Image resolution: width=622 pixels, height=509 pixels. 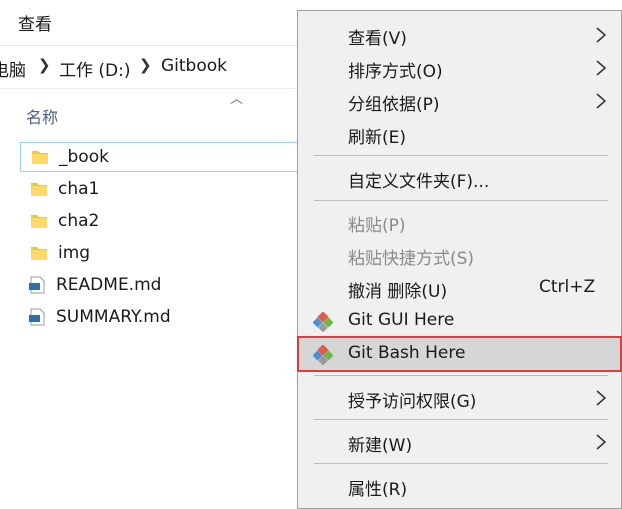 I want to click on menu-item-give-access: 授予访问权限(G), so click(x=459, y=398).